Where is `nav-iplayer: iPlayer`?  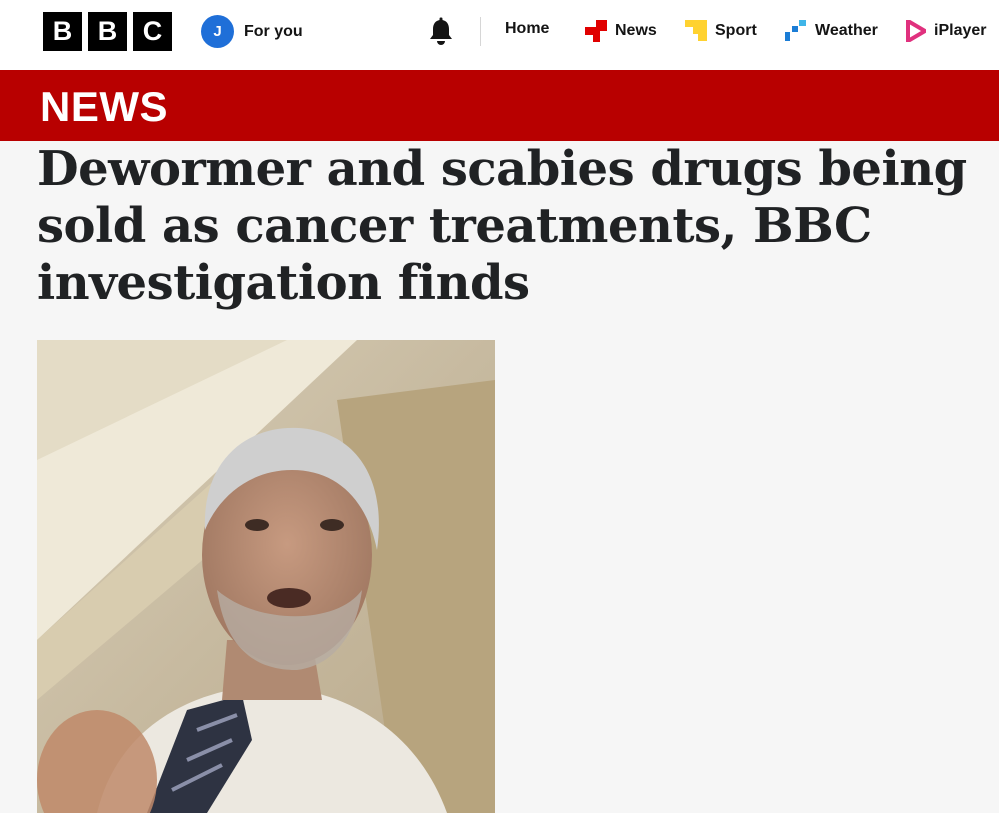
nav-iplayer: iPlayer is located at coordinates (946, 31).